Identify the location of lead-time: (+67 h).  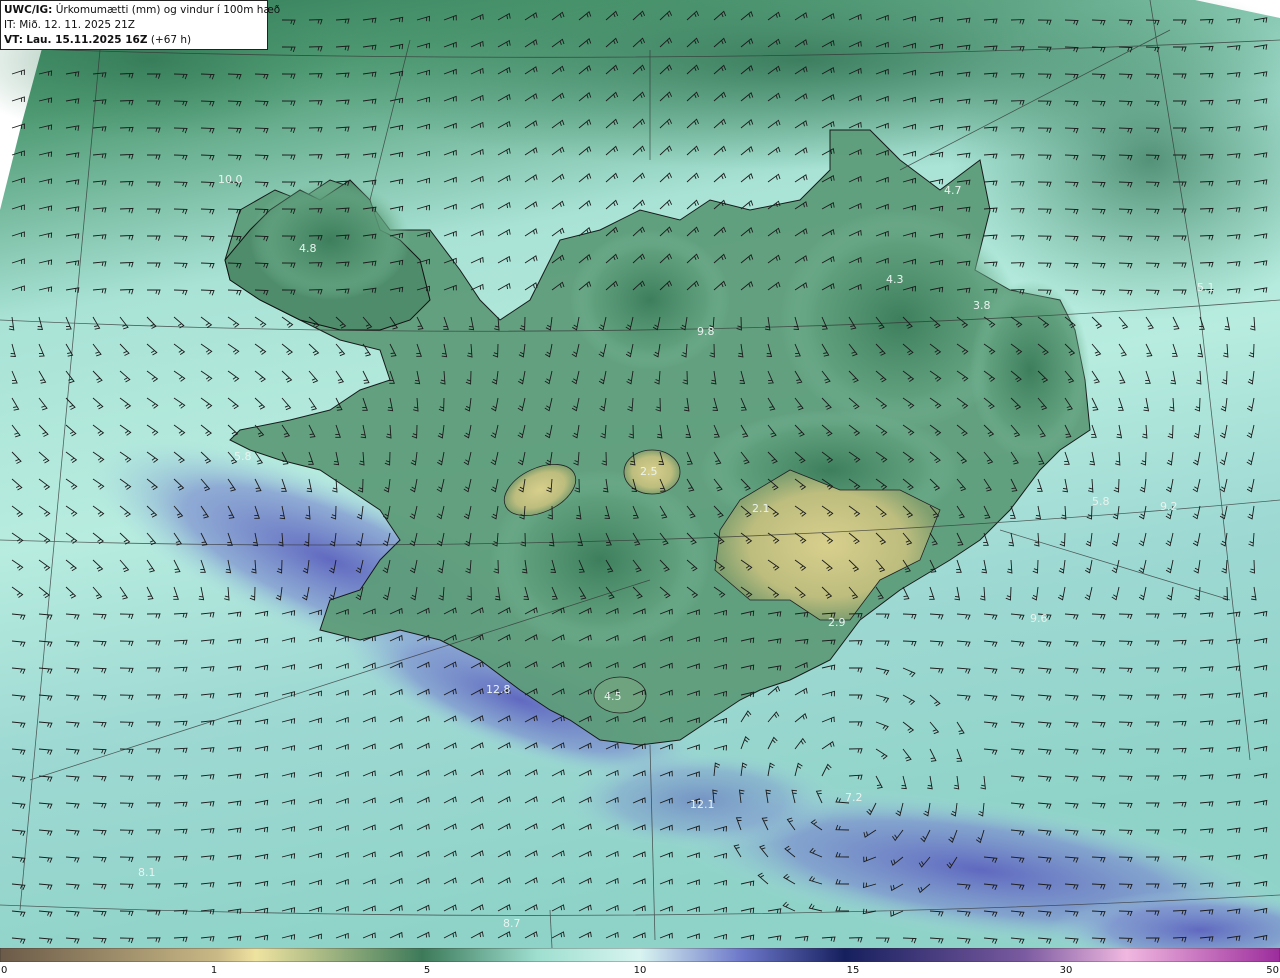
(171, 40).